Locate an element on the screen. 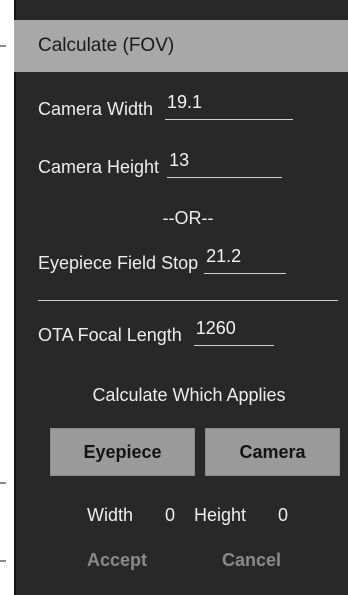  camera-width-input: 19.1 is located at coordinates (229, 106).